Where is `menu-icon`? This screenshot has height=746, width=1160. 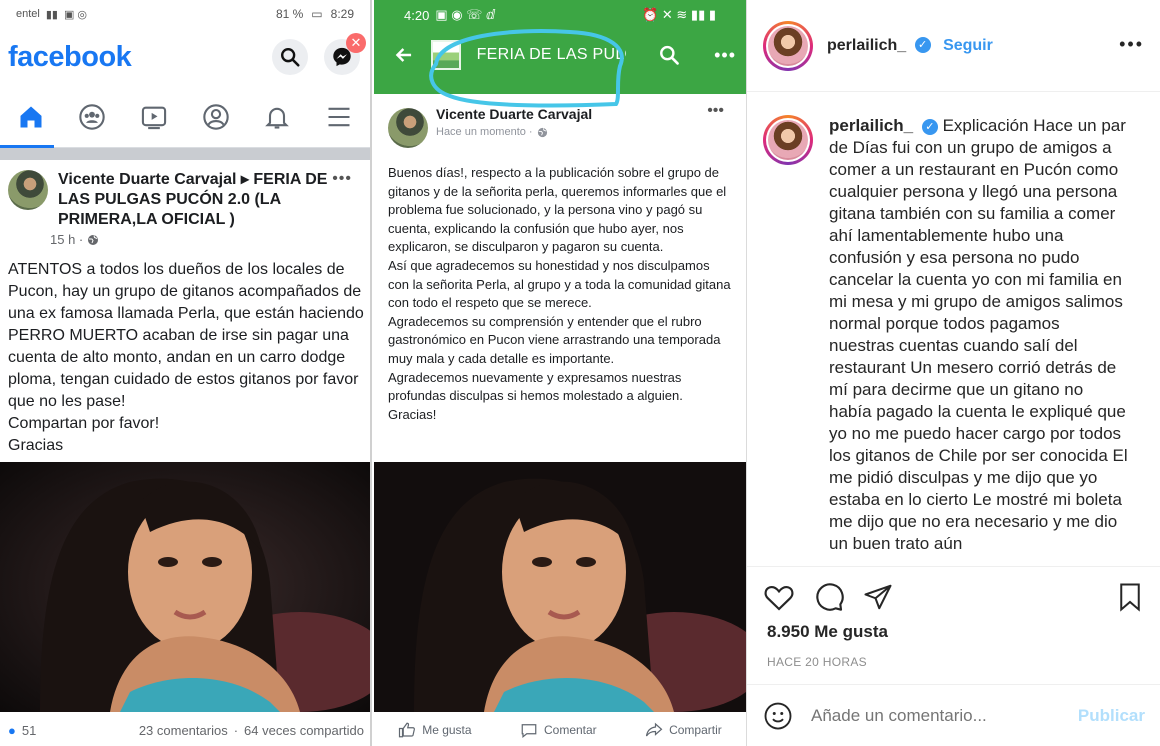 menu-icon is located at coordinates (339, 116).